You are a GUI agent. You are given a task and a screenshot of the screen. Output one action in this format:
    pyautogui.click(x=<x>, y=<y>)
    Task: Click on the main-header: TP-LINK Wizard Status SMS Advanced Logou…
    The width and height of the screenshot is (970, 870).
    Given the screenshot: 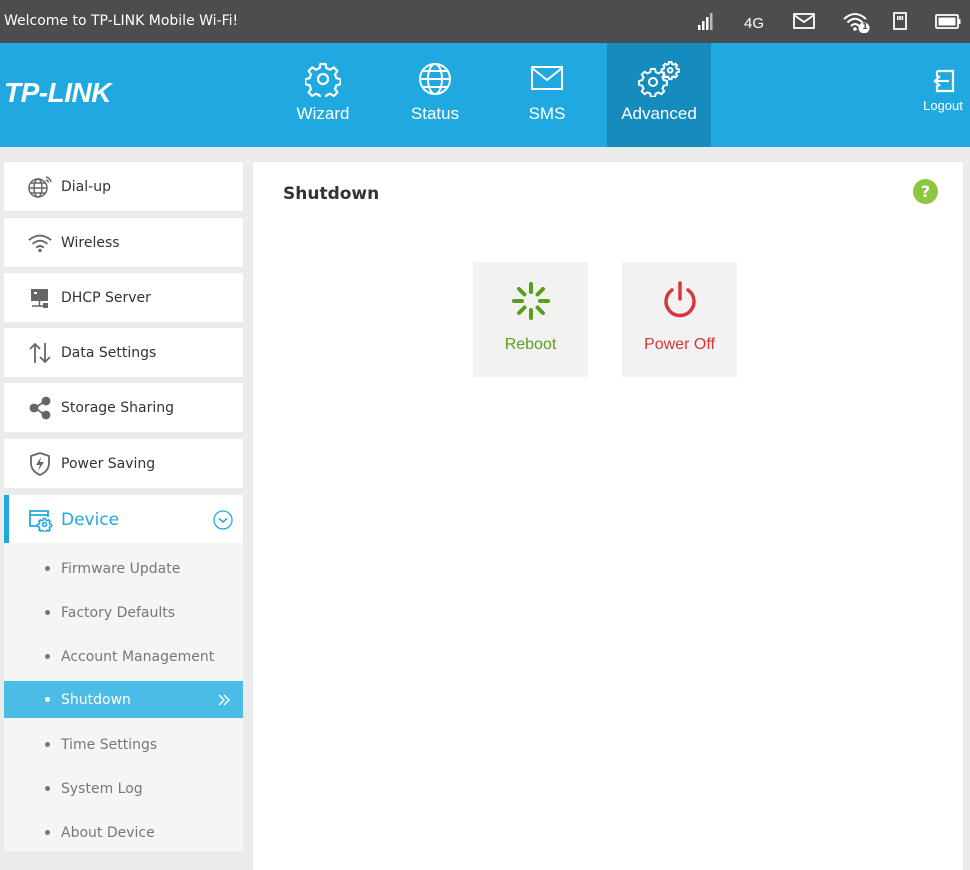 What is the action you would take?
    pyautogui.click(x=485, y=95)
    